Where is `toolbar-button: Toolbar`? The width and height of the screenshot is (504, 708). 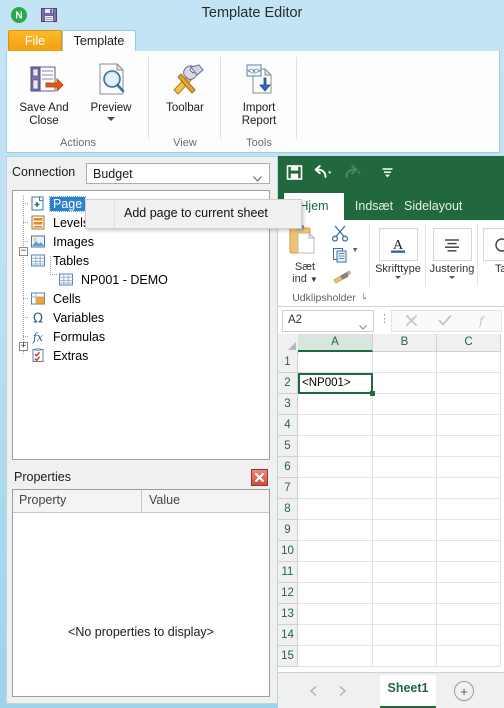 toolbar-button: Toolbar is located at coordinates (185, 85).